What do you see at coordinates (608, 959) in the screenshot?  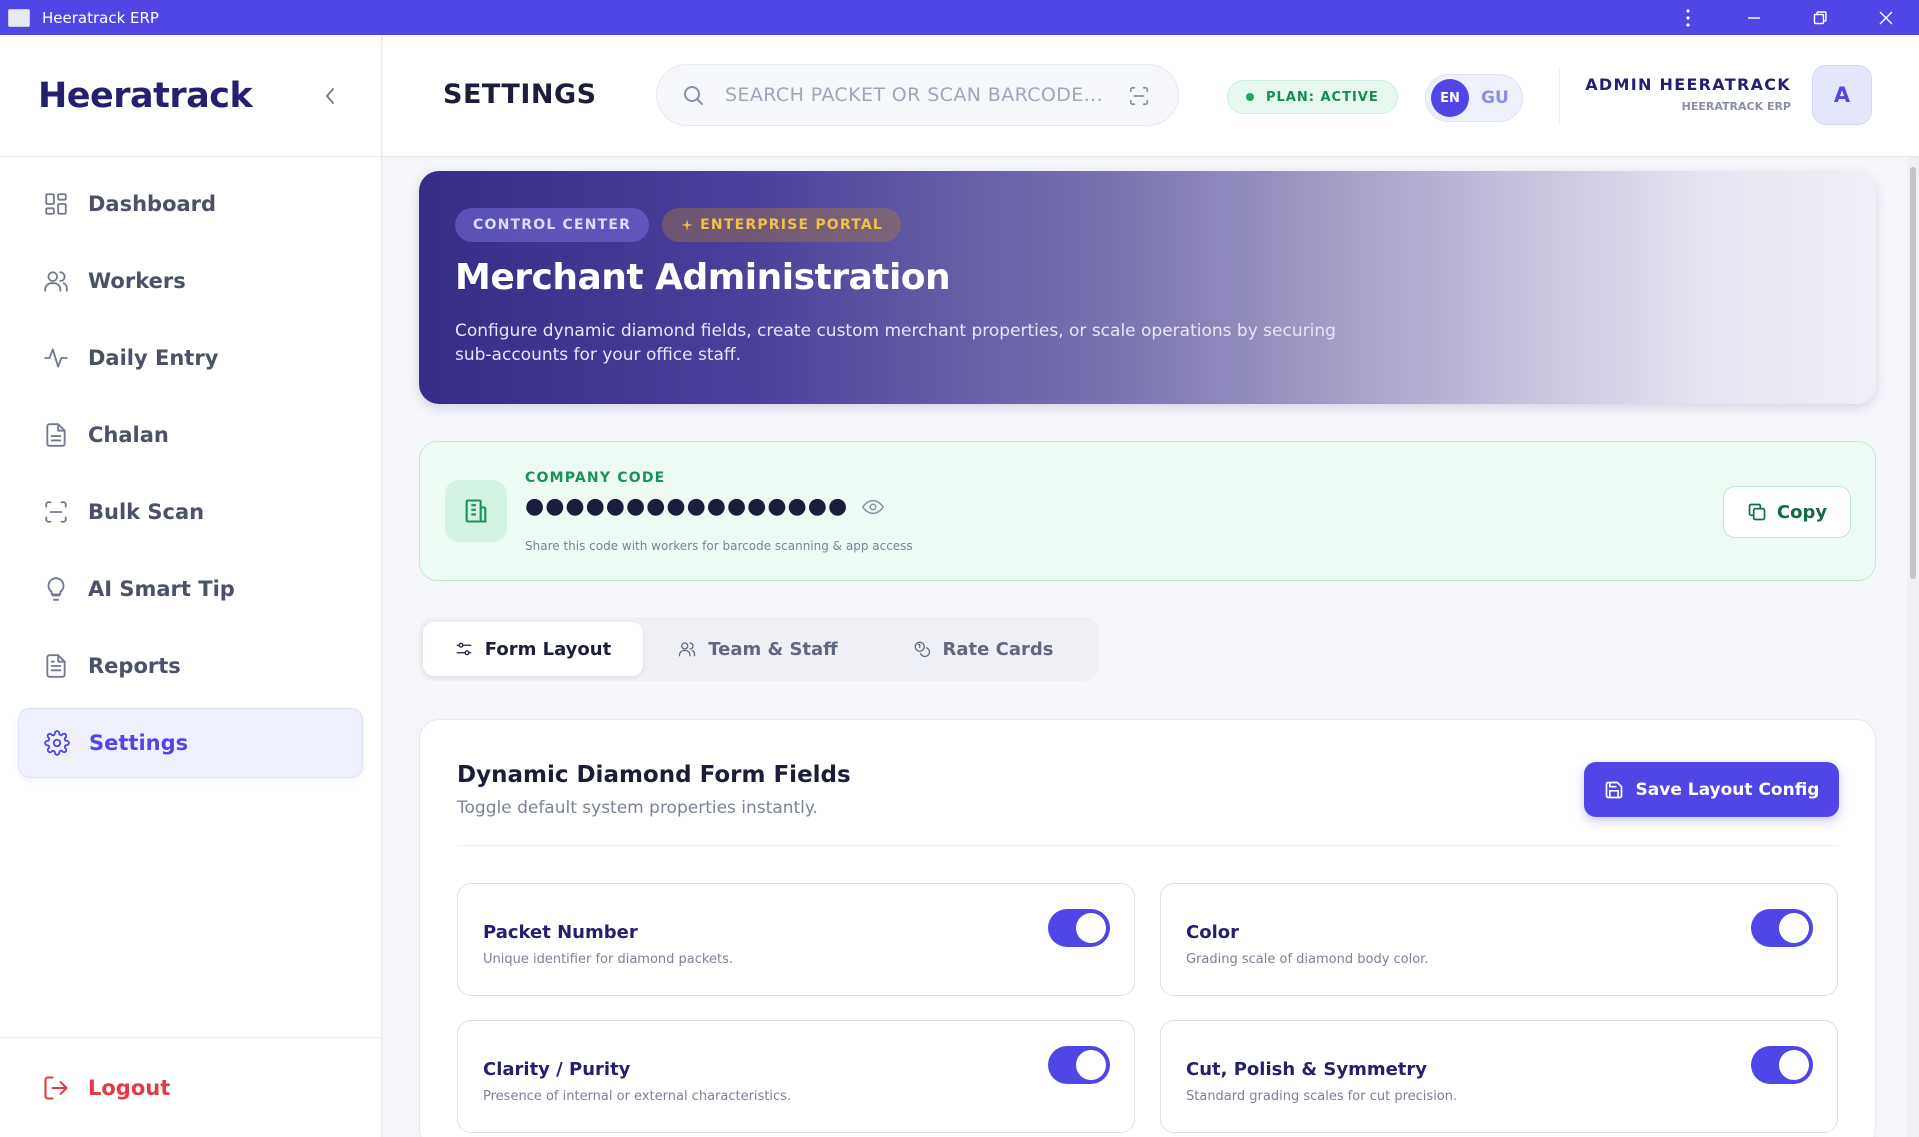 I see `field-description: Unique identifier for diamond packets.` at bounding box center [608, 959].